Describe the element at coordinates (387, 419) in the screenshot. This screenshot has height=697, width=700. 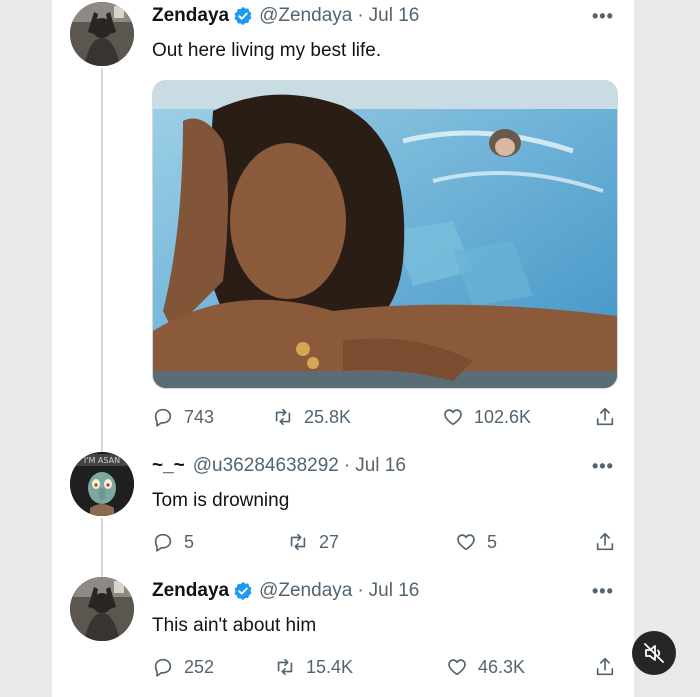
I see `tweet-actions: 743 25.8K 102.6K` at that location.